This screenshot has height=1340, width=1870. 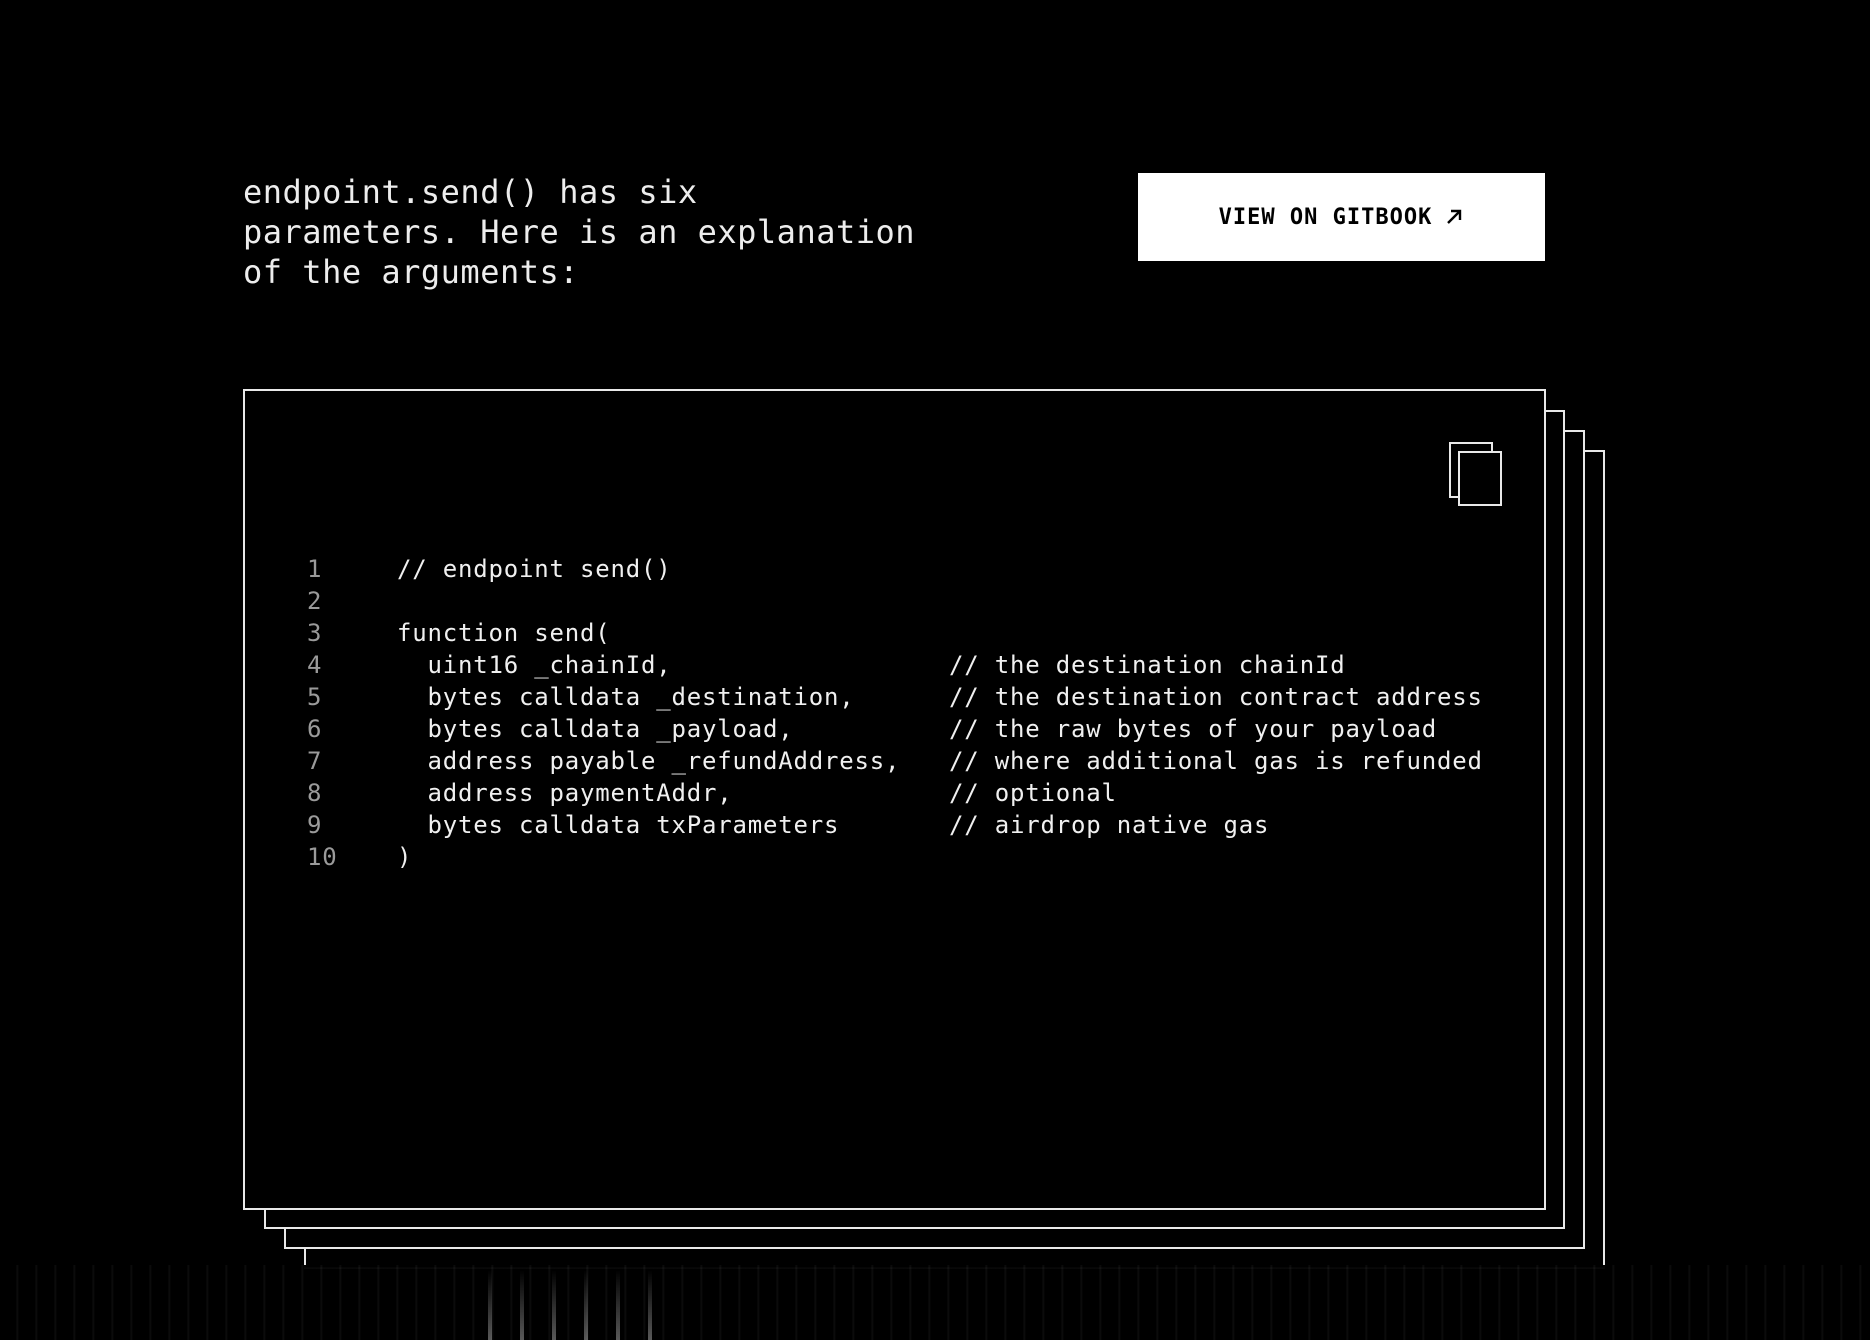 I want to click on code-line: 1 // endpoint send(), so click(x=895, y=569).